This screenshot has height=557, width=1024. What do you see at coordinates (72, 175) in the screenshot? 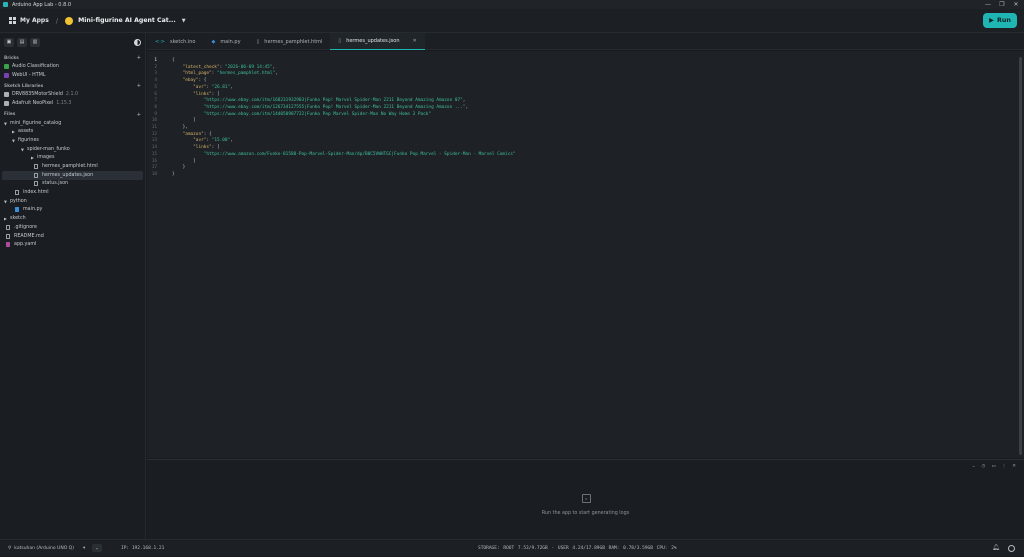
I see `tree-file-hermes-updates: hermes_updates.json` at bounding box center [72, 175].